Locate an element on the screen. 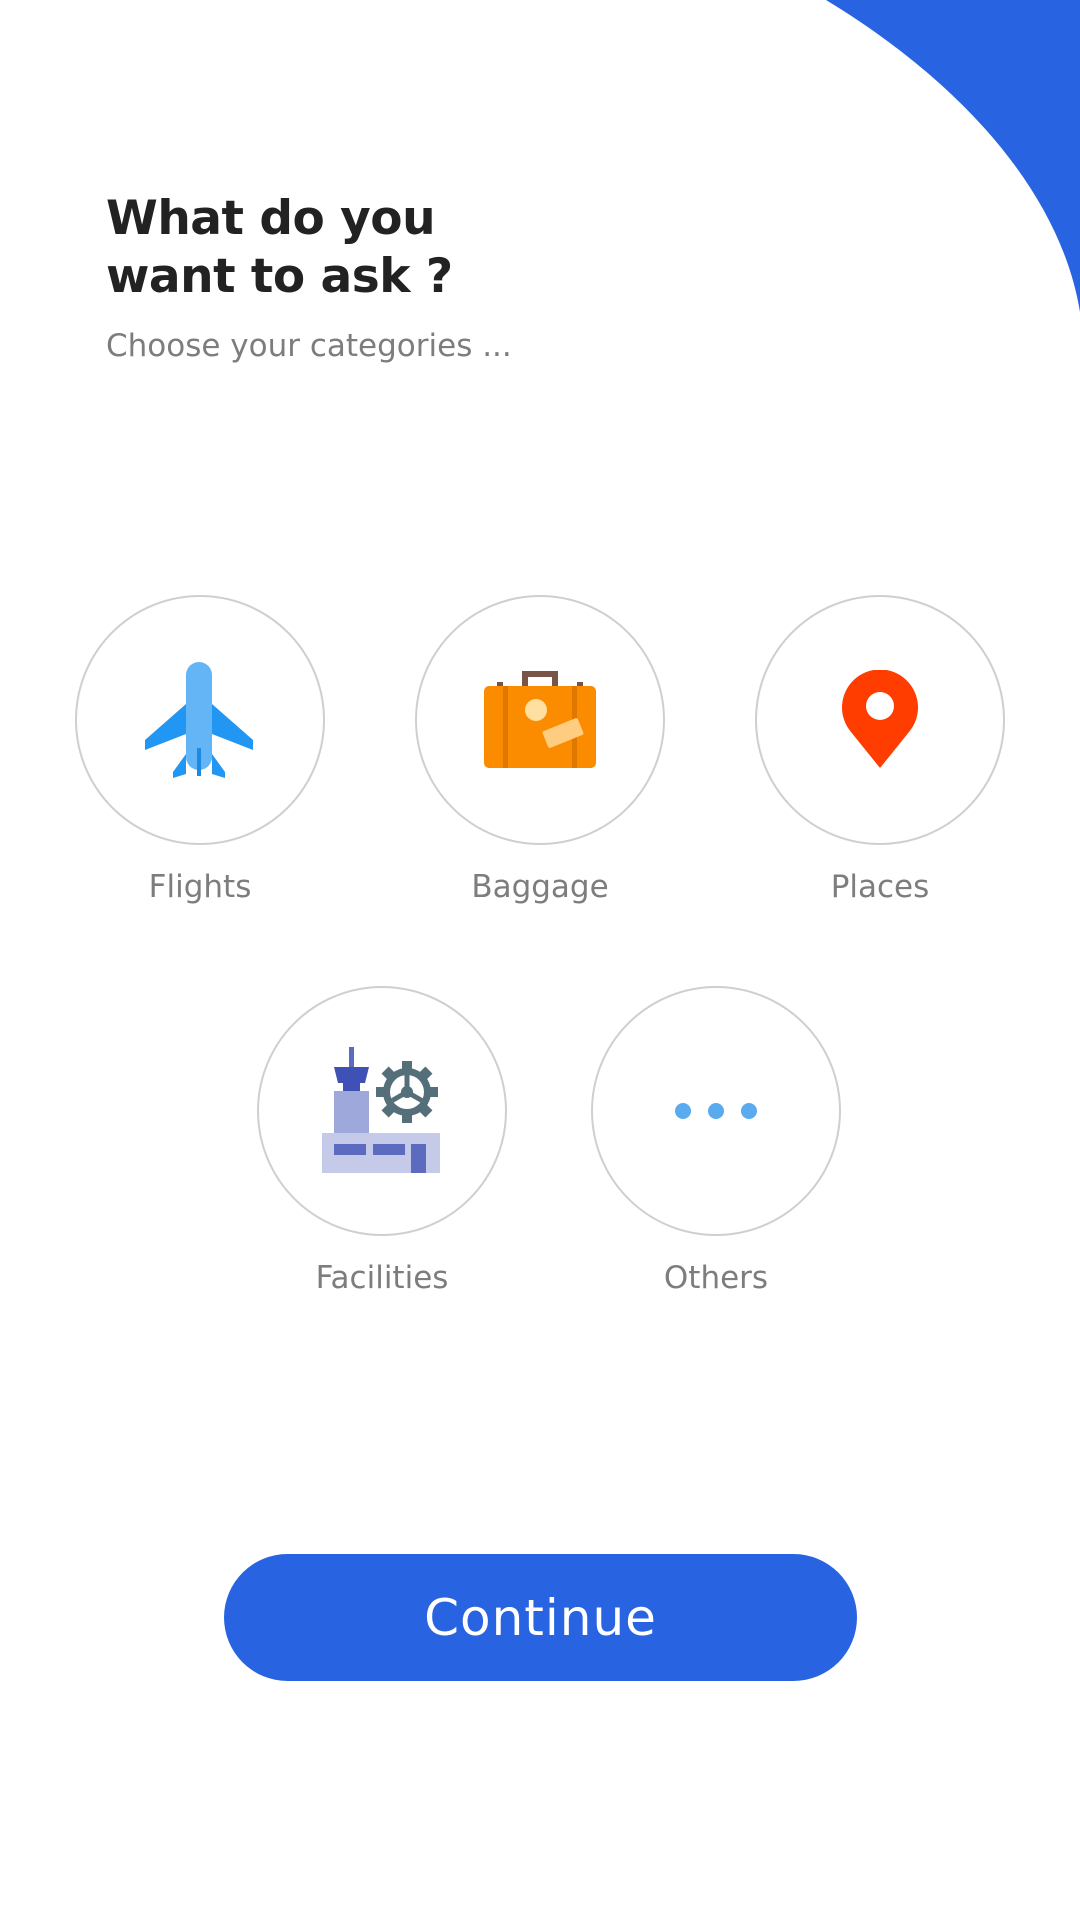 The height and width of the screenshot is (1920, 1080). category-baggage: Baggage is located at coordinates (540, 751).